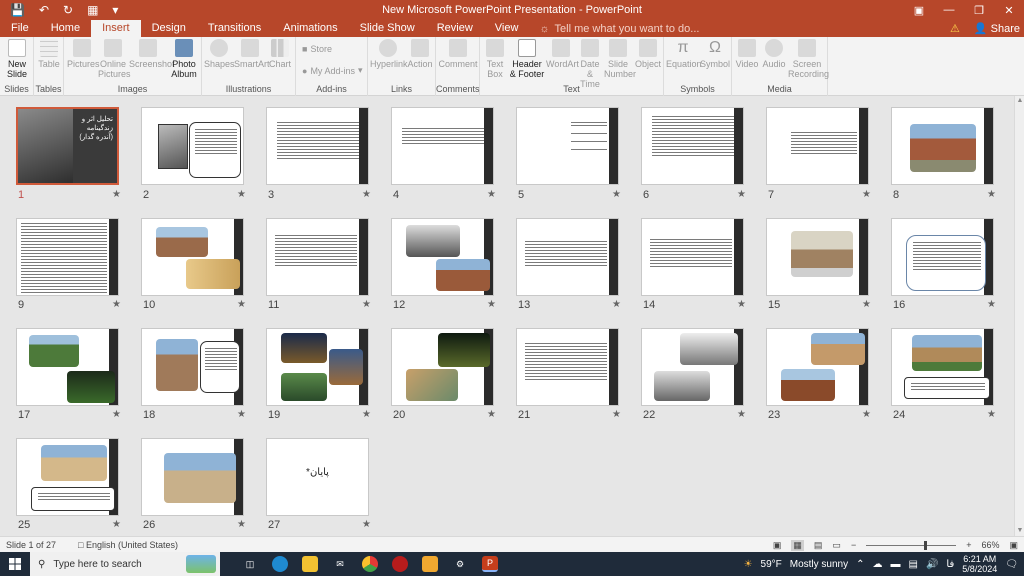 This screenshot has width=1024, height=576. What do you see at coordinates (997, 28) in the screenshot?
I see `share-button: 👤 Share` at bounding box center [997, 28].